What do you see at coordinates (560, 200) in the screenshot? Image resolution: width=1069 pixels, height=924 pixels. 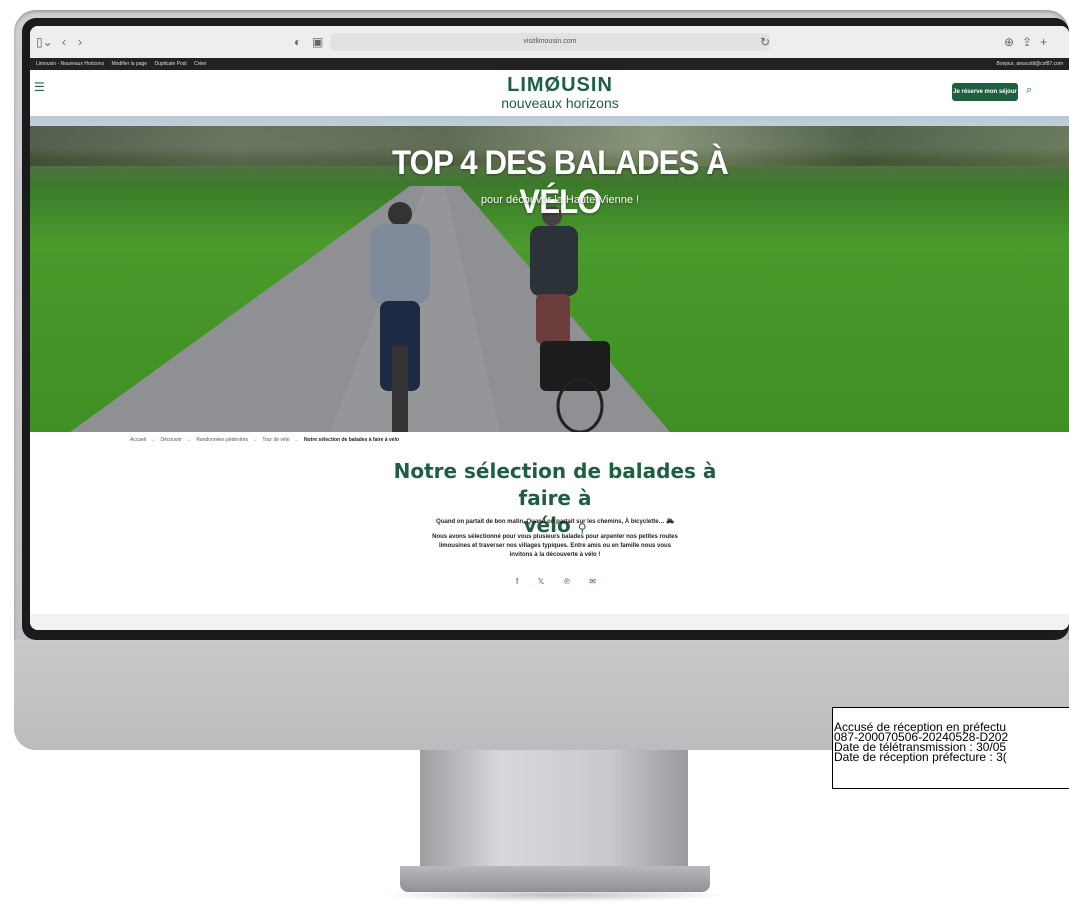 I see `hero-subtitle: pour découvrir la Haute-Vienne !` at bounding box center [560, 200].